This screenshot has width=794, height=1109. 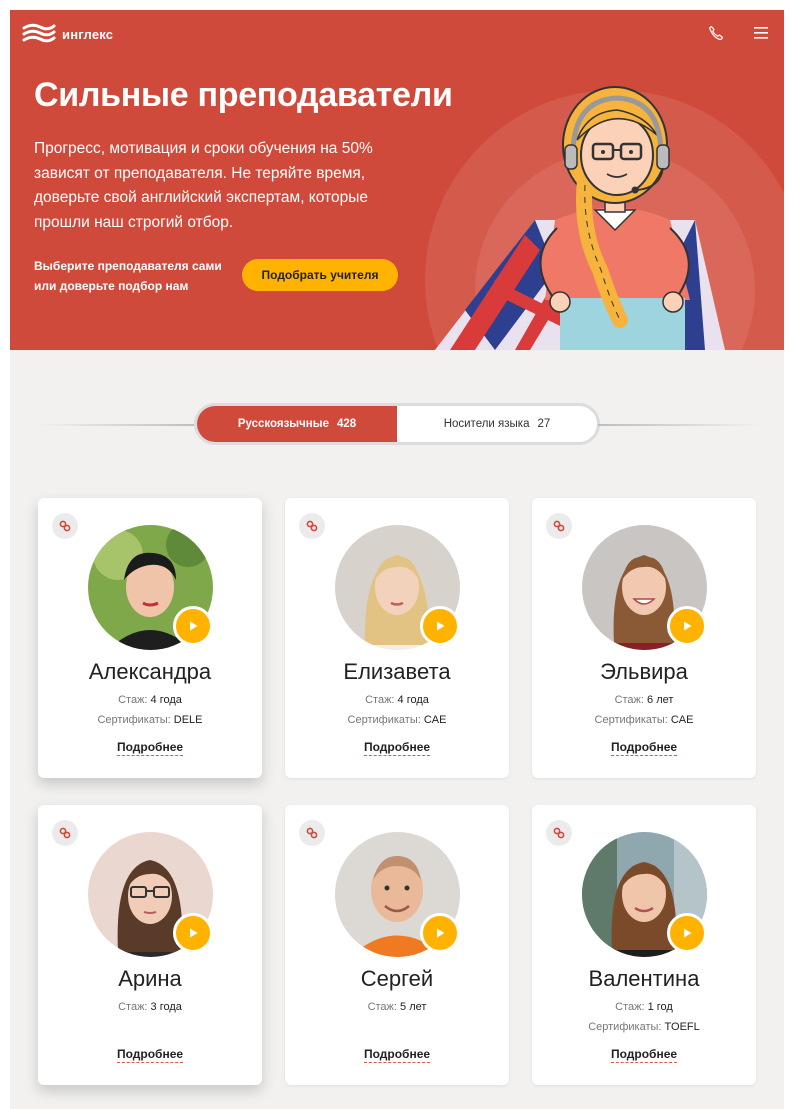 What do you see at coordinates (320, 275) in the screenshot?
I see `pick-teacher-button: Подобрать учителя` at bounding box center [320, 275].